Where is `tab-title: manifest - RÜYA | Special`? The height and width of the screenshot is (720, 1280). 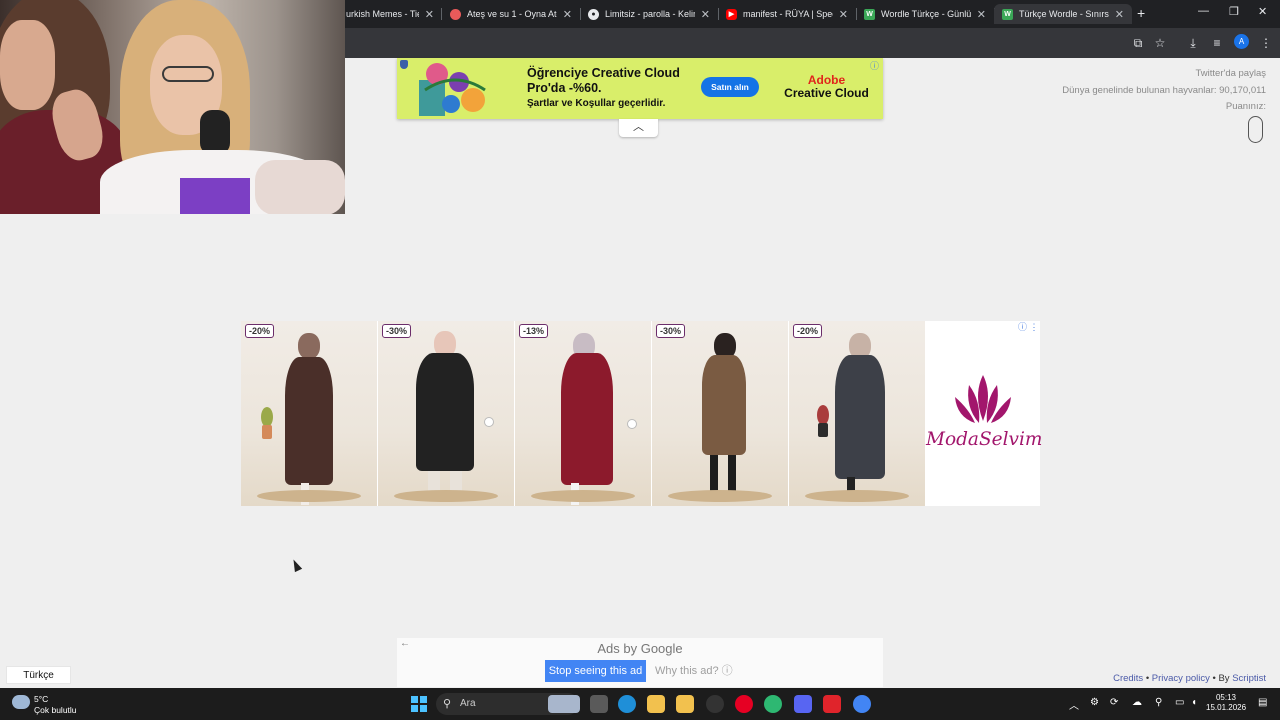 tab-title: manifest - RÜYA | Special is located at coordinates (788, 14).